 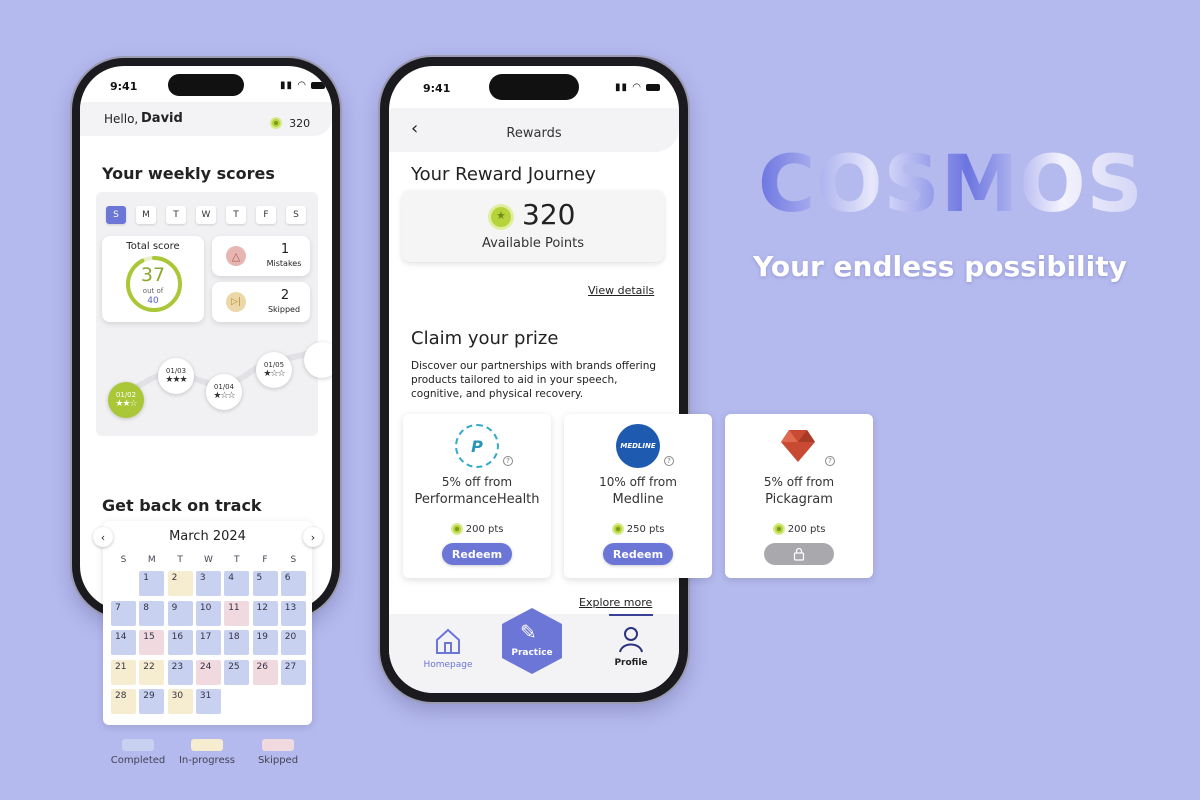 What do you see at coordinates (615, 602) in the screenshot?
I see `explore-more-link: Explore more` at bounding box center [615, 602].